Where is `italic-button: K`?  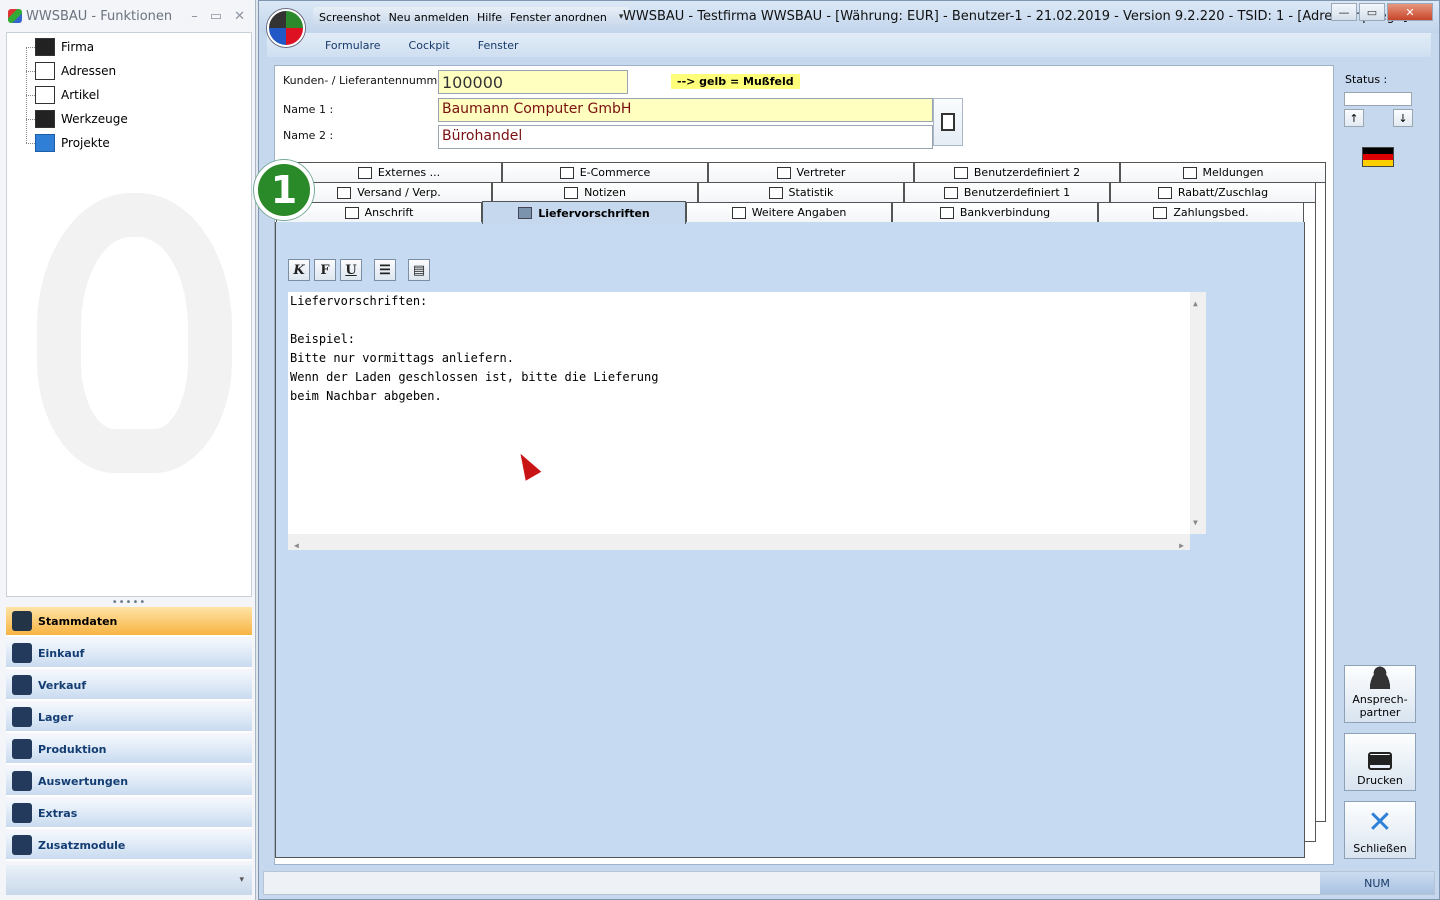 italic-button: K is located at coordinates (299, 270).